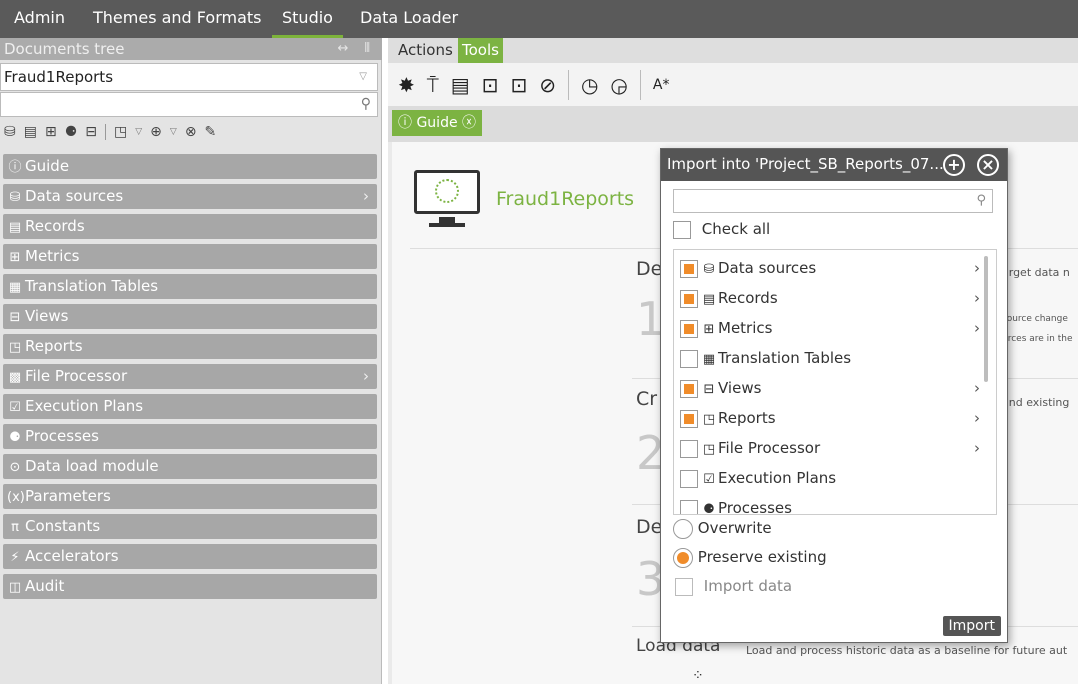  What do you see at coordinates (189, 104) in the screenshot?
I see `tree-search-input: ⚲` at bounding box center [189, 104].